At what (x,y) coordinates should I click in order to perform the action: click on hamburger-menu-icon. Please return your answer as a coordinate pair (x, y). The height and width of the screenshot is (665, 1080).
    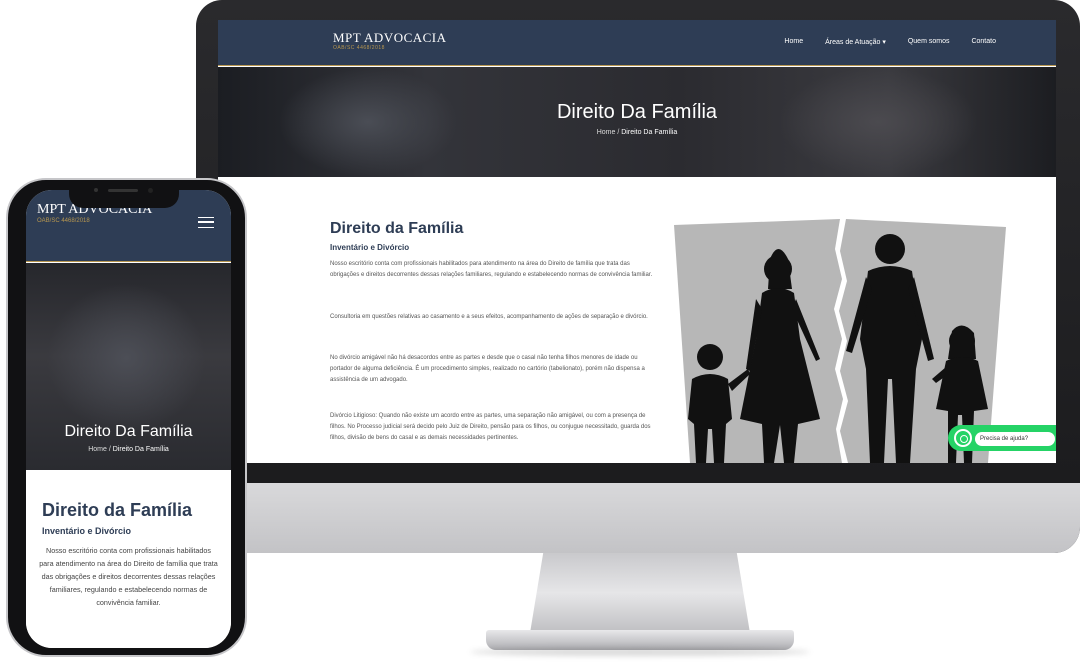
    Looking at the image, I should click on (206, 222).